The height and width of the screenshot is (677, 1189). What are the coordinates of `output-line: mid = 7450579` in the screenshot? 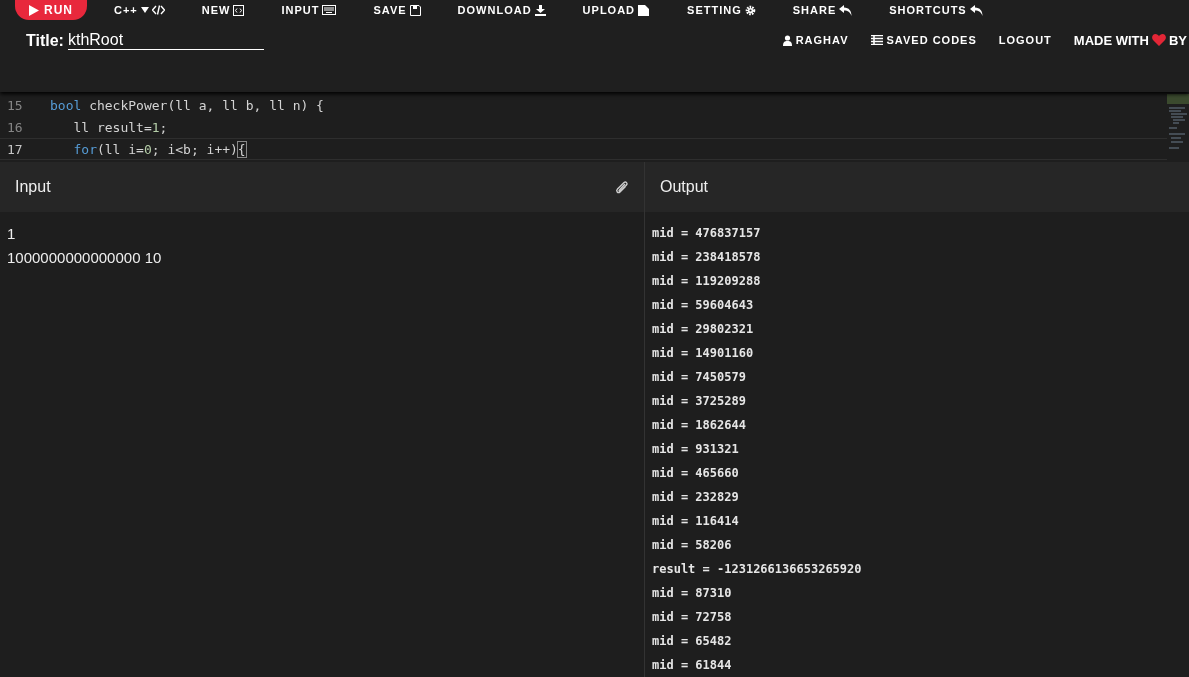 It's located at (699, 377).